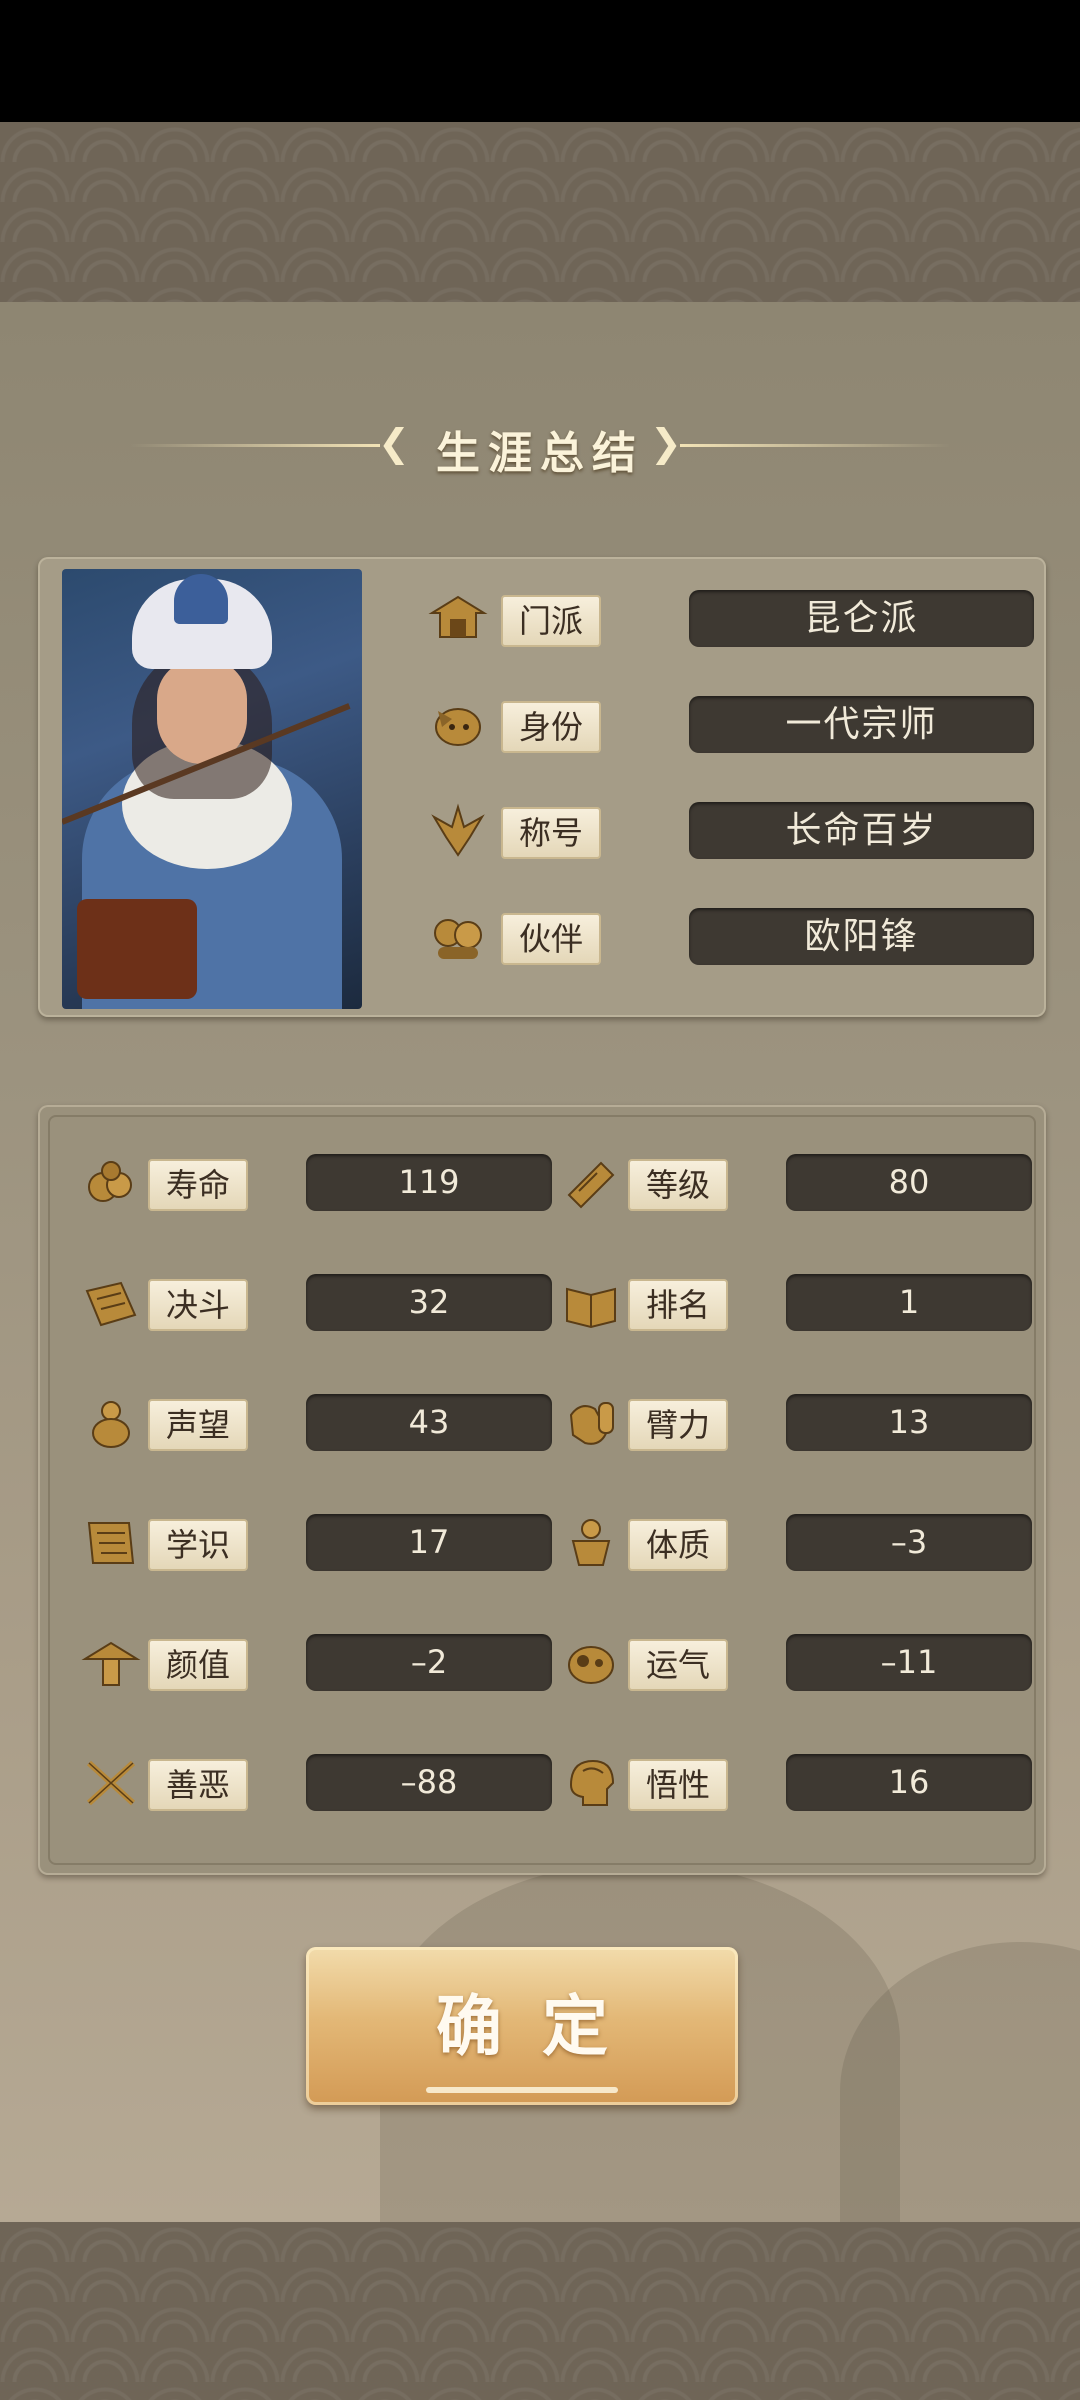 This screenshot has width=1080, height=2400. What do you see at coordinates (111, 1543) in the screenshot?
I see `knowledge-scroll-icon` at bounding box center [111, 1543].